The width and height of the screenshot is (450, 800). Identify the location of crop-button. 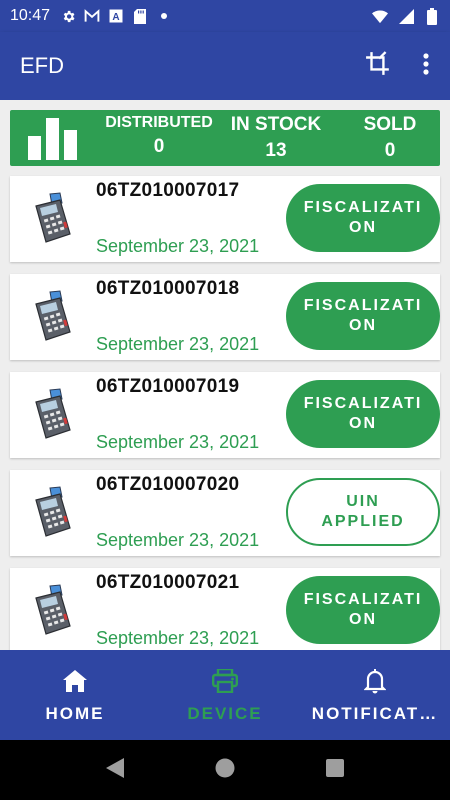
(378, 66).